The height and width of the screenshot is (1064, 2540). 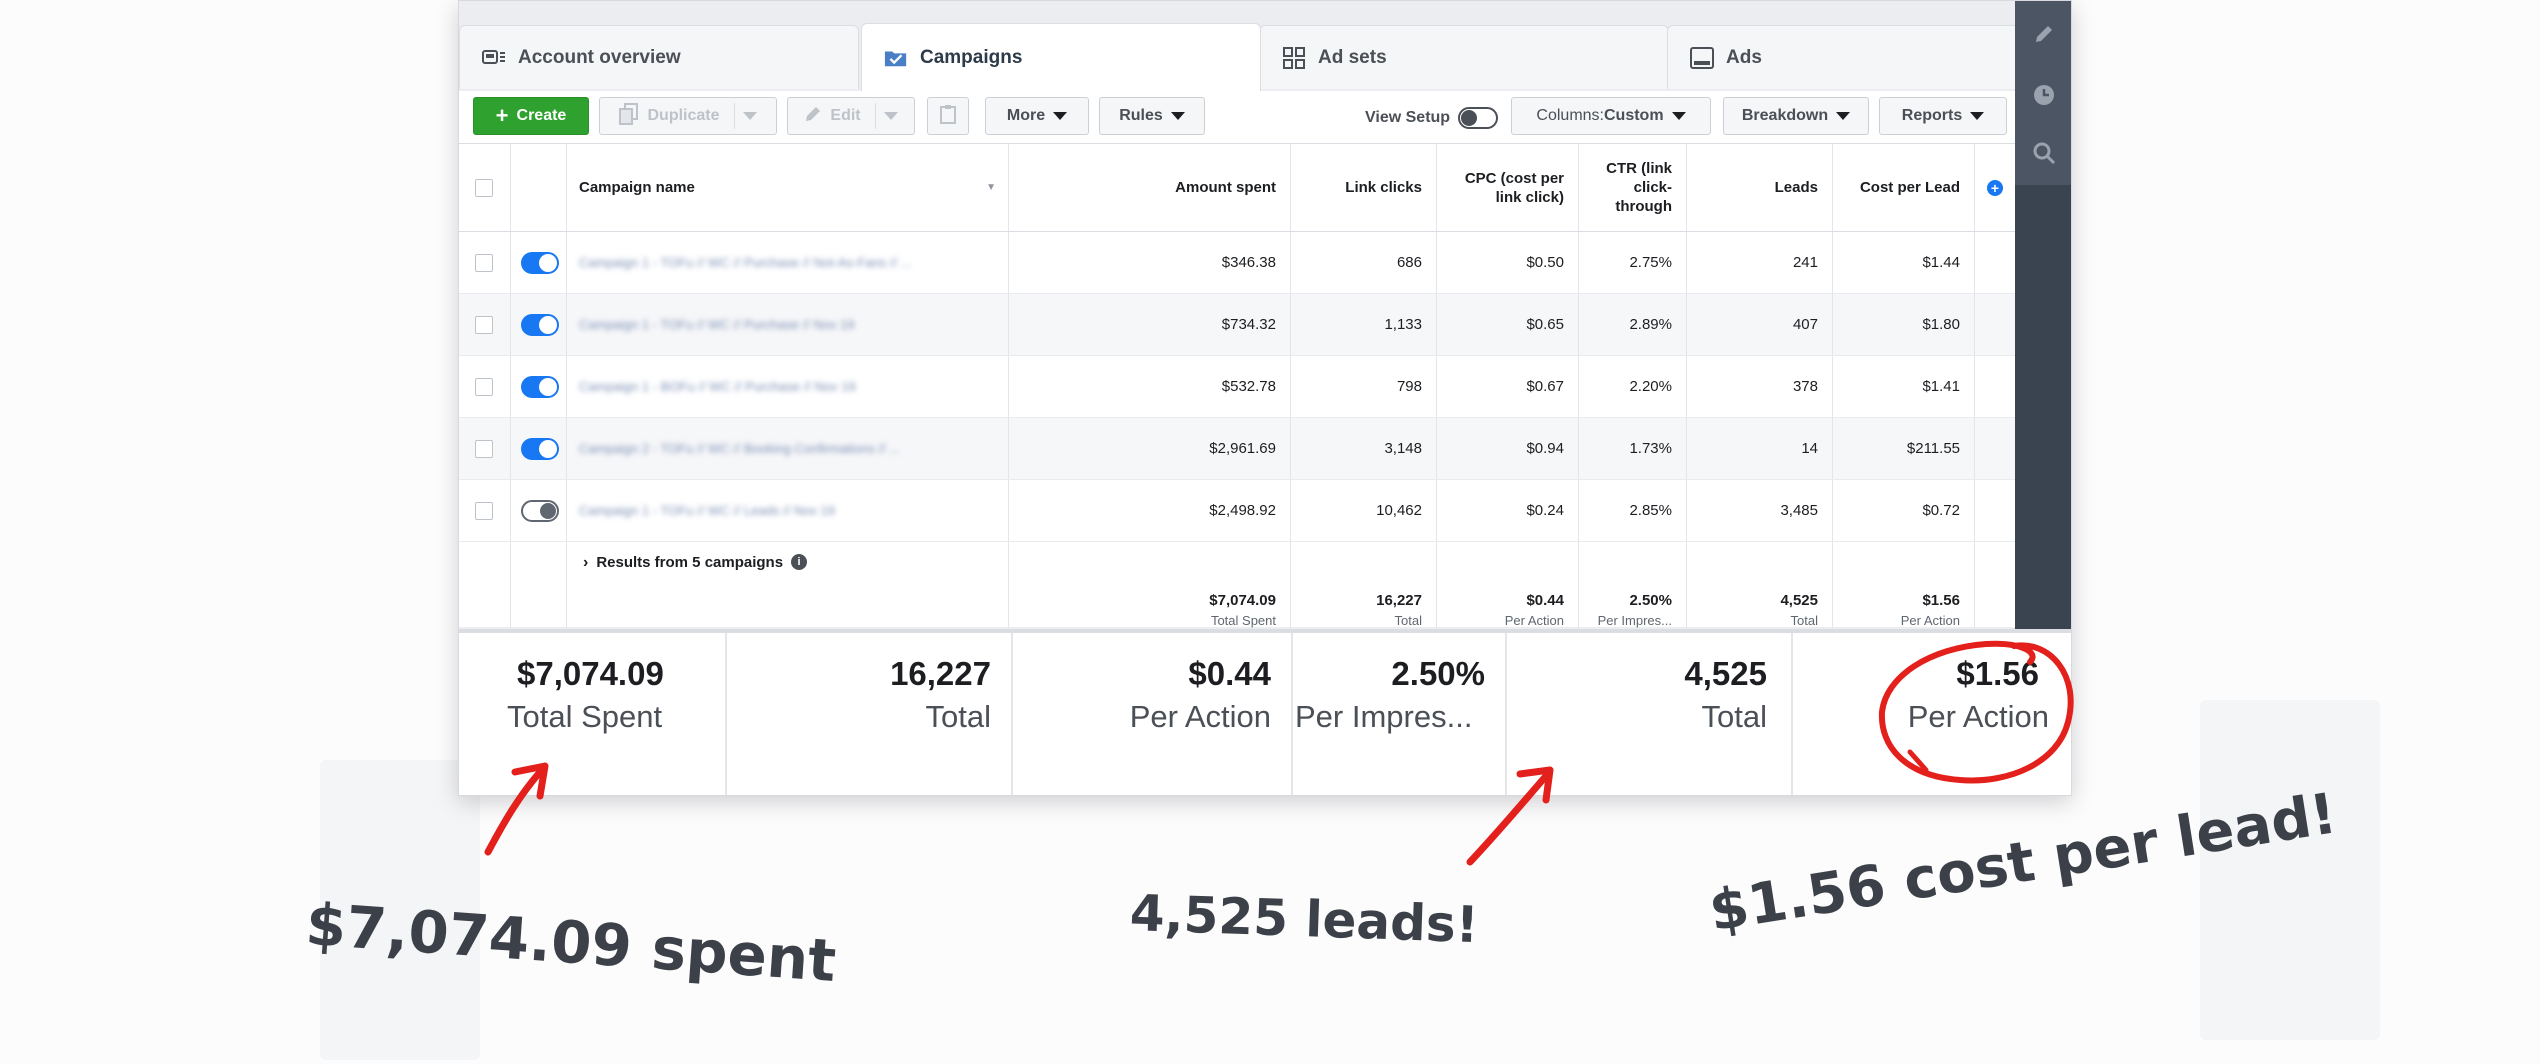 I want to click on cell-cpc: $0.94, so click(x=1508, y=448).